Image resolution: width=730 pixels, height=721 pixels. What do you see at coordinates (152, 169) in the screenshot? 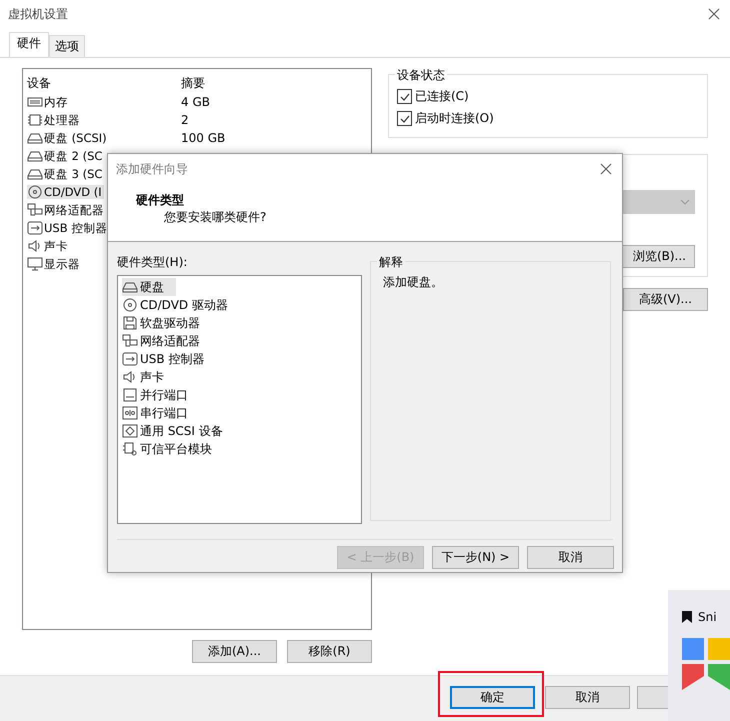
I see `dialog-title: 添加硬件向导` at bounding box center [152, 169].